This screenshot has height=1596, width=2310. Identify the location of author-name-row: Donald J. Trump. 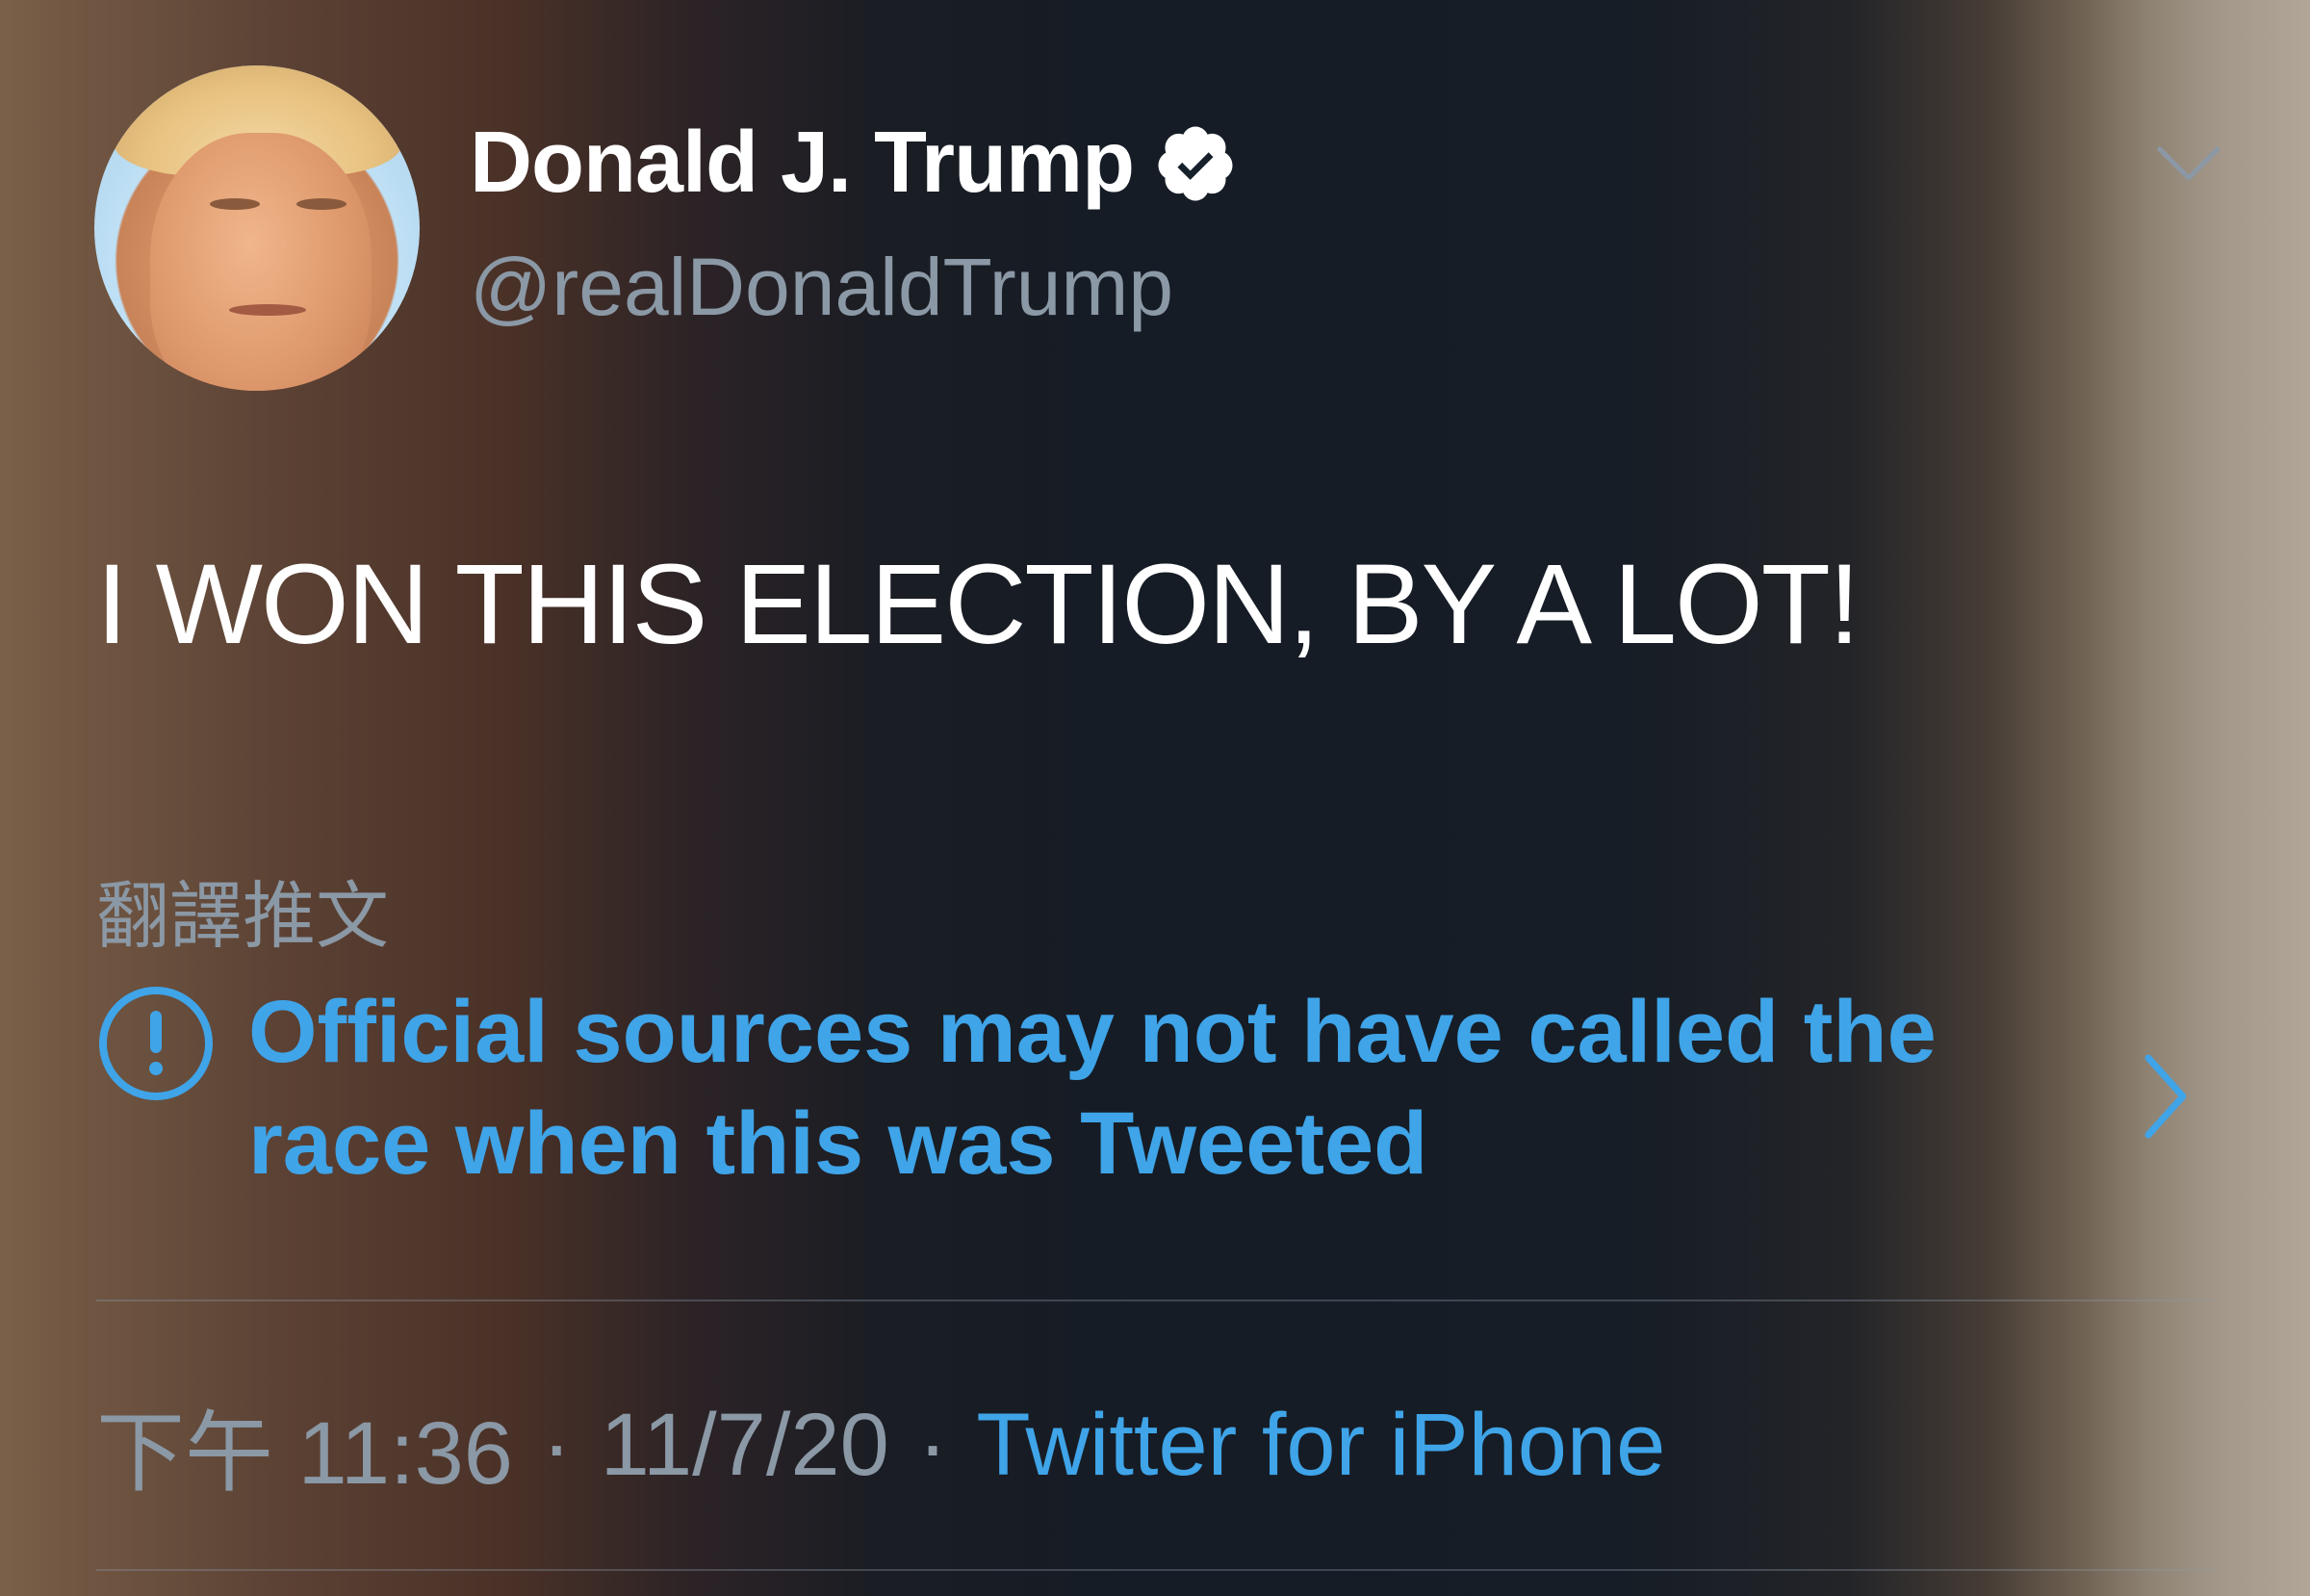
(854, 163).